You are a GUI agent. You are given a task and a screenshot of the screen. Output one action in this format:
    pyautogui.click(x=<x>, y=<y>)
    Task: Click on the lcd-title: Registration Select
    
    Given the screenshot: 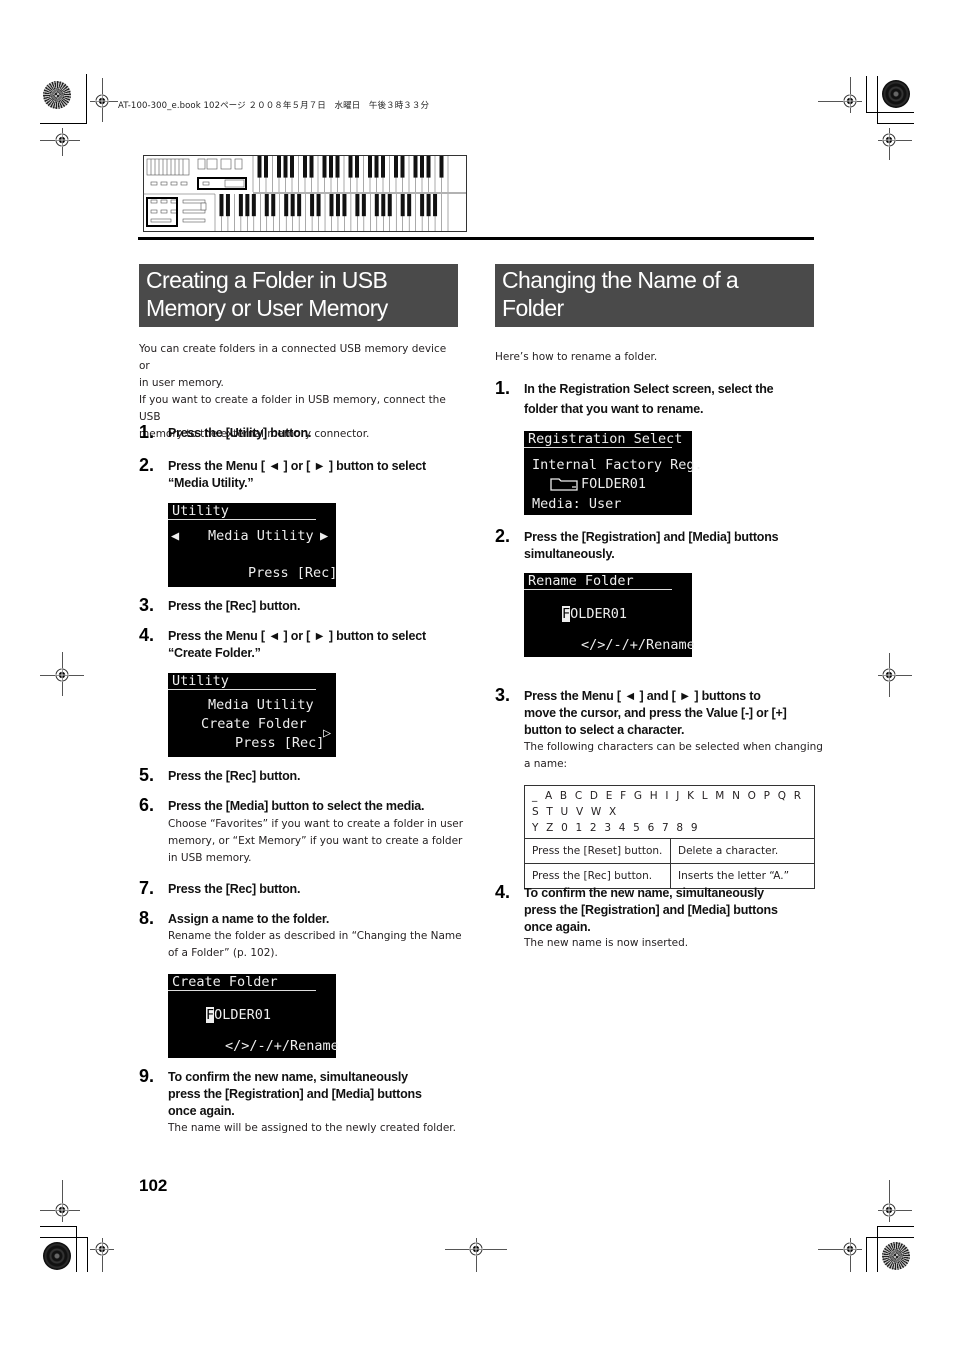 What is the action you would take?
    pyautogui.click(x=605, y=439)
    